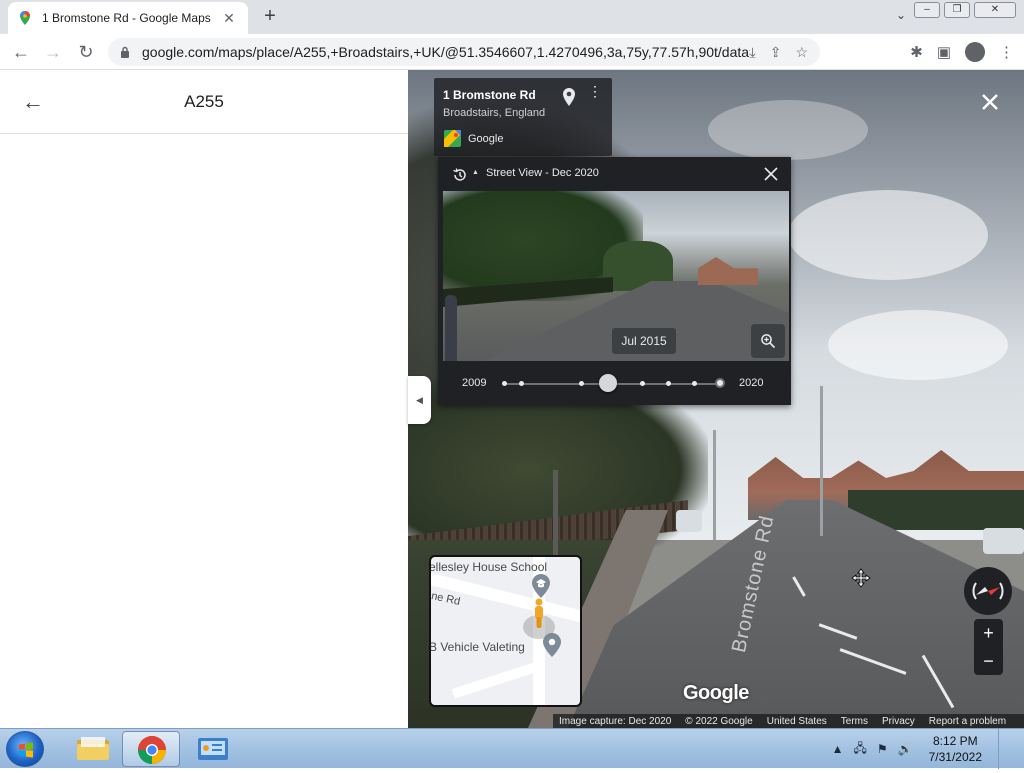 The height and width of the screenshot is (773, 1024). Describe the element at coordinates (615, 721) in the screenshot. I see `image-capture-date: Image capture: Dec 2020` at that location.